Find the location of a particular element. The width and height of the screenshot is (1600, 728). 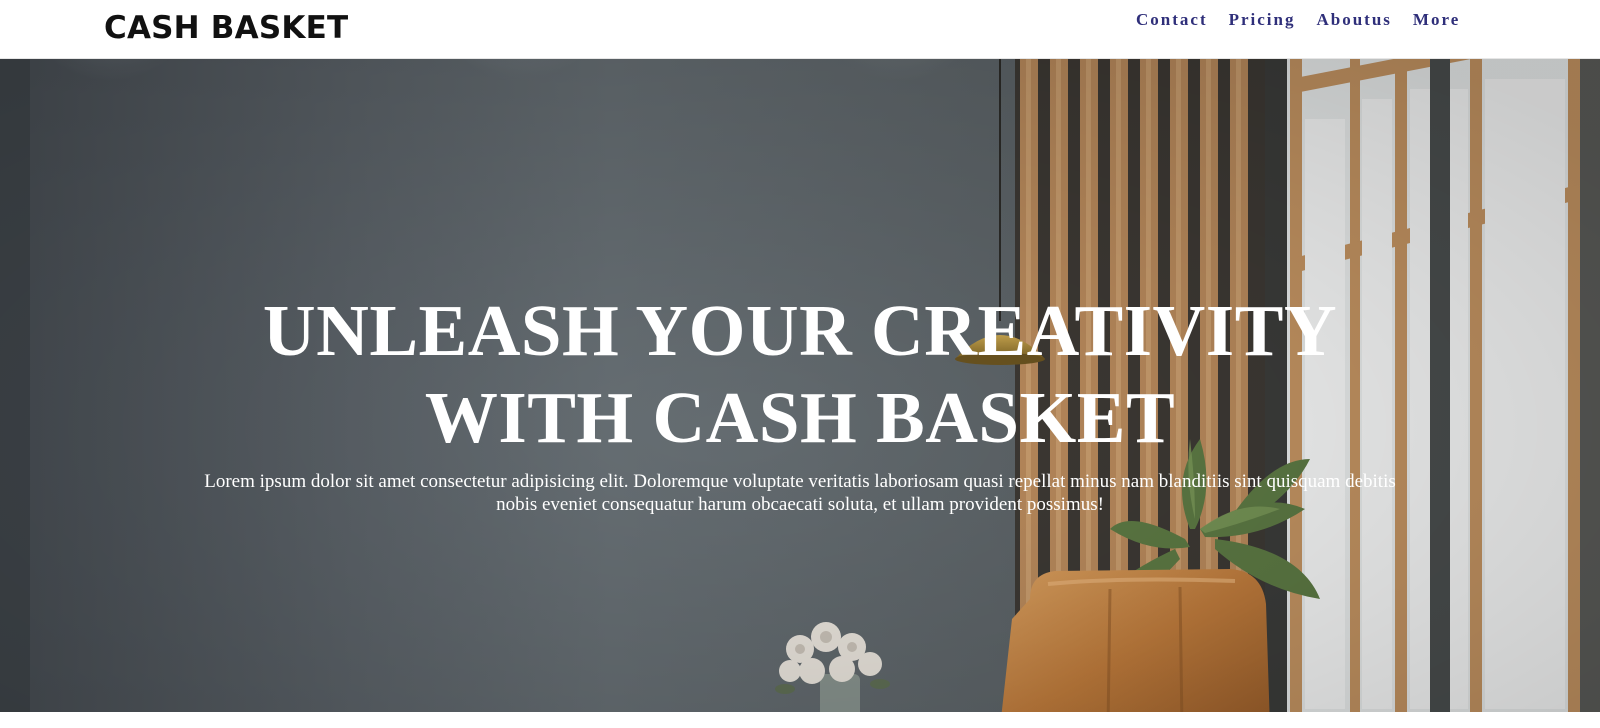

page-bottom-edge is located at coordinates (800, 720).